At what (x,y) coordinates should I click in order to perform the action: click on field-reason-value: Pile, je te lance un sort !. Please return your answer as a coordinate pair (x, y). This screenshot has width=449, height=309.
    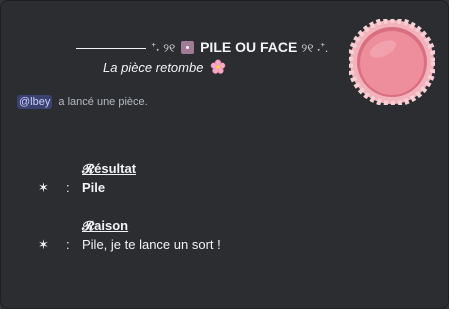
    Looking at the image, I should click on (151, 244).